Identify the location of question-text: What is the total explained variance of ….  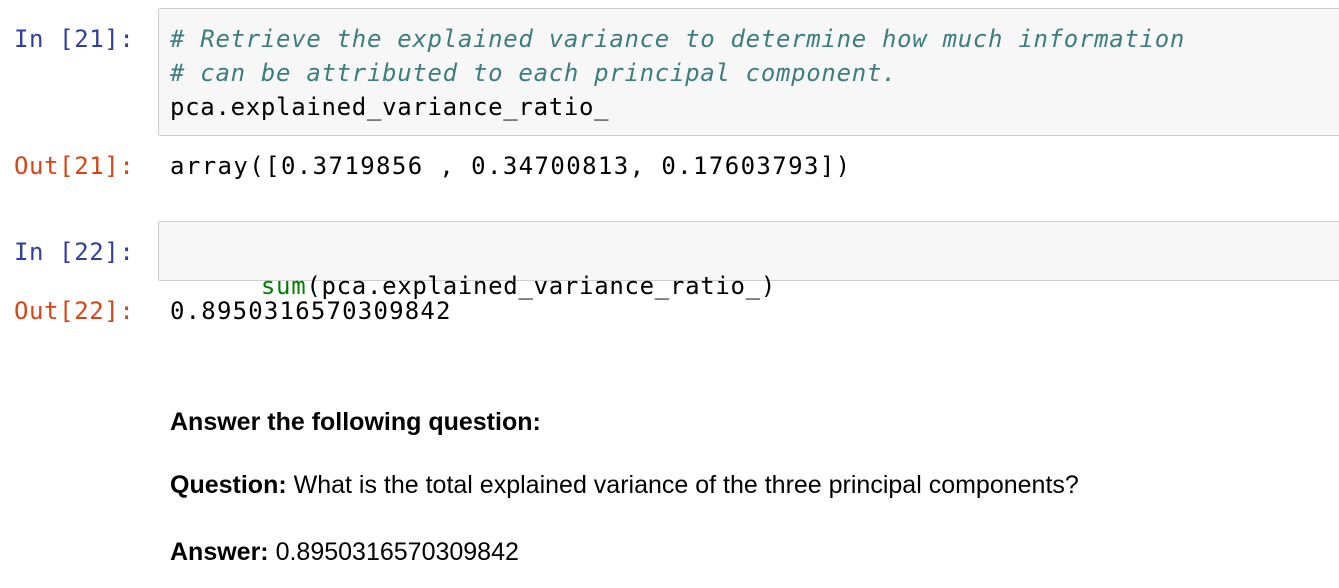
(682, 485).